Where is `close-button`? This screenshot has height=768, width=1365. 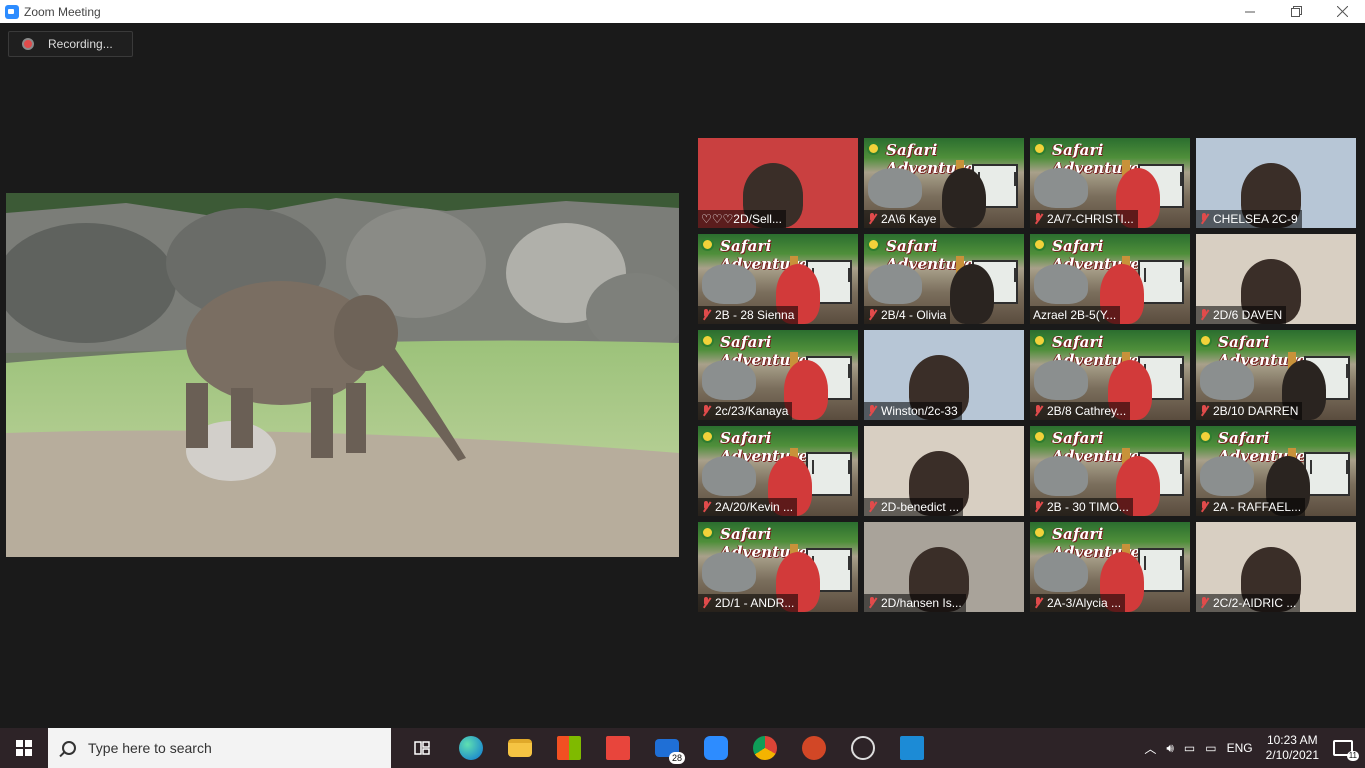 close-button is located at coordinates (1342, 11).